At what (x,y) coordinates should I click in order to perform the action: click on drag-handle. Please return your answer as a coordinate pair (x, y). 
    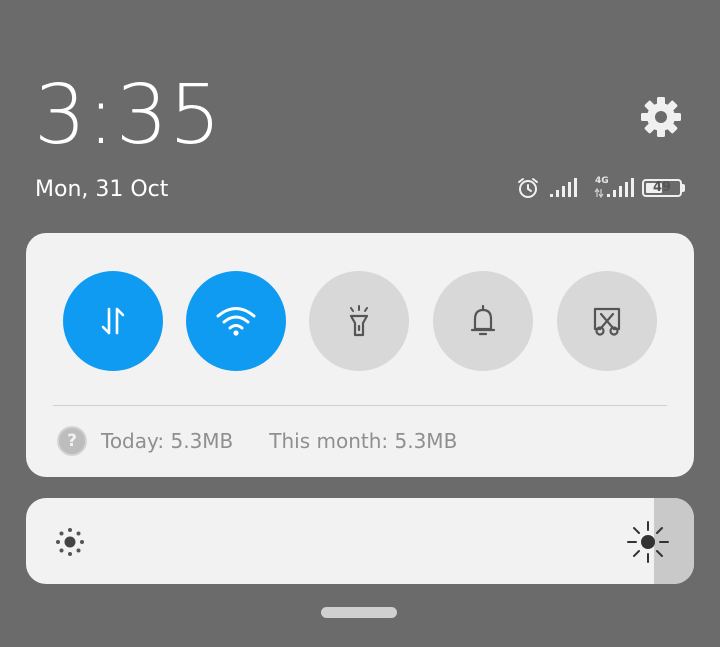
    Looking at the image, I should click on (359, 612).